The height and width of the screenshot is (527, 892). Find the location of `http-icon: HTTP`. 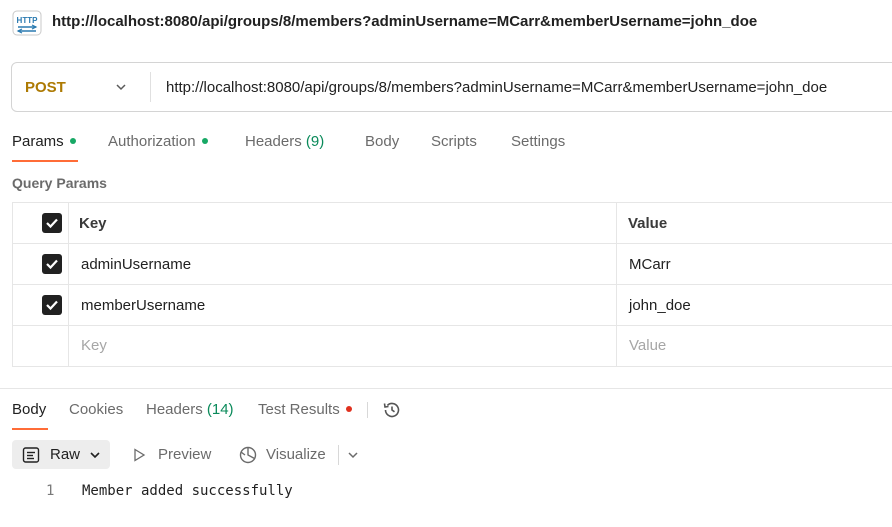

http-icon: HTTP is located at coordinates (27, 23).